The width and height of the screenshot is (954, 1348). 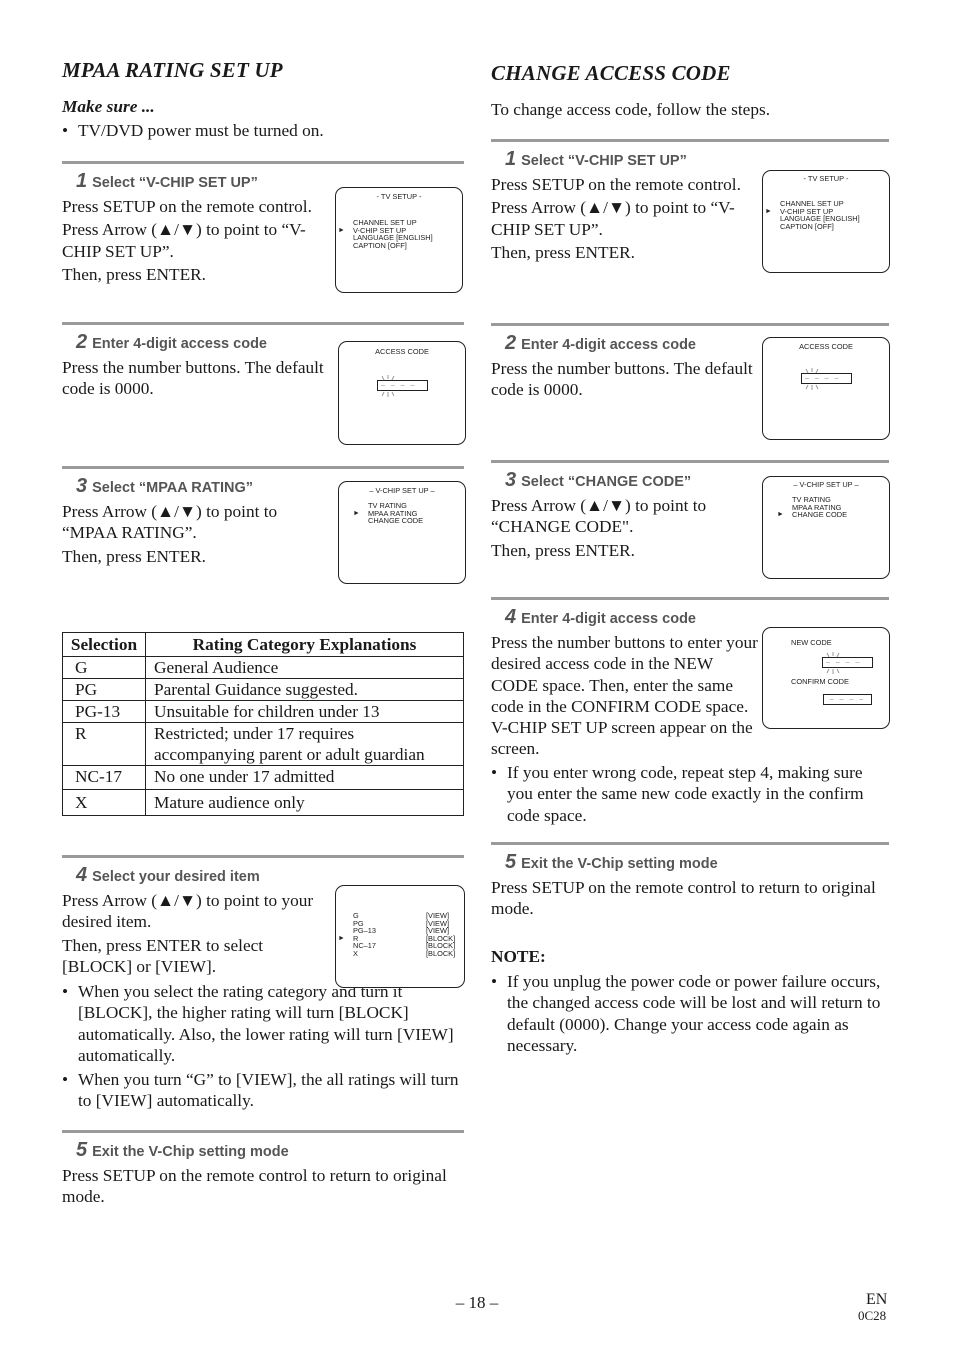 I want to click on step-4-heading: 4 Enter 4-digit access code, so click(x=600, y=617).